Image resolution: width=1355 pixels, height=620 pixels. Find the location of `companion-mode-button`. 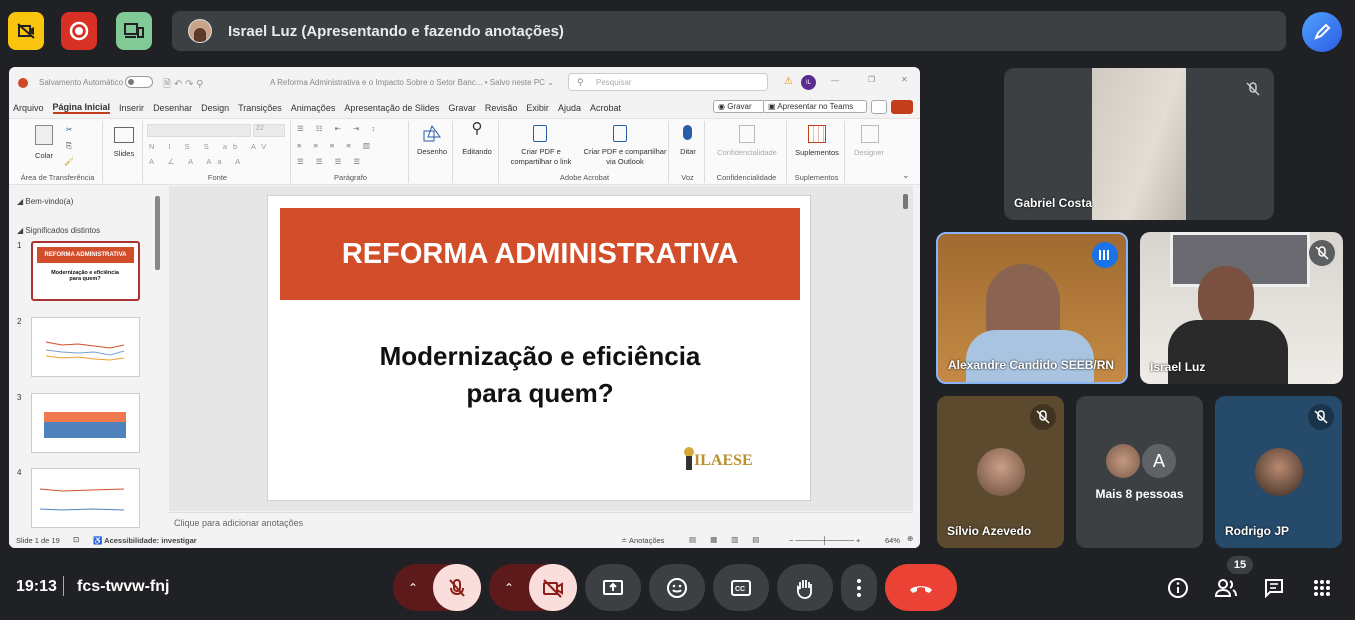

companion-mode-button is located at coordinates (134, 31).